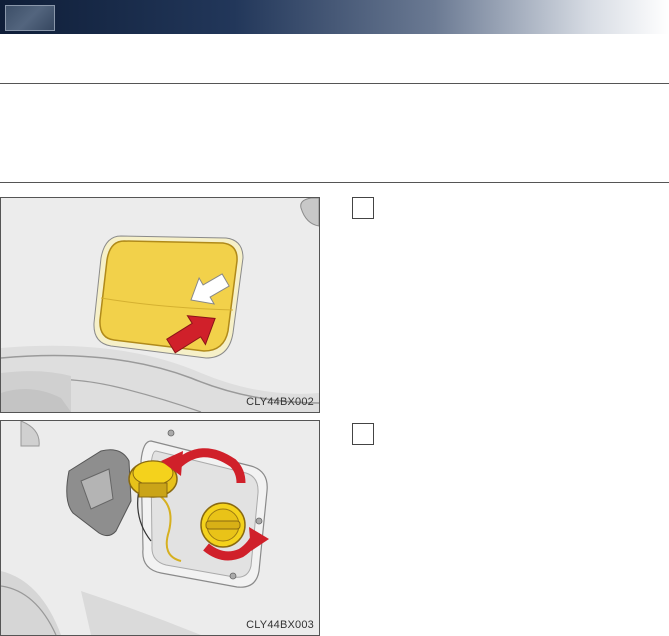  What do you see at coordinates (30, 18) in the screenshot?
I see `header-thumbnail` at bounding box center [30, 18].